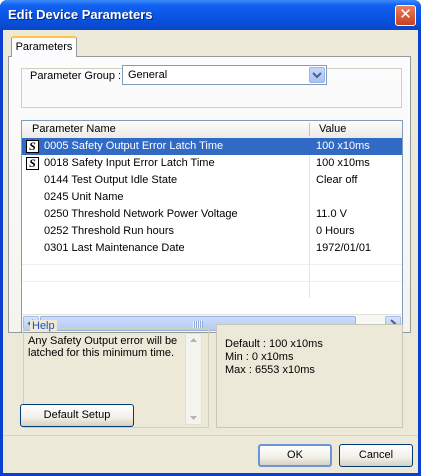 This screenshot has width=421, height=476. I want to click on row-name: 0245 Unit Name, so click(84, 197).